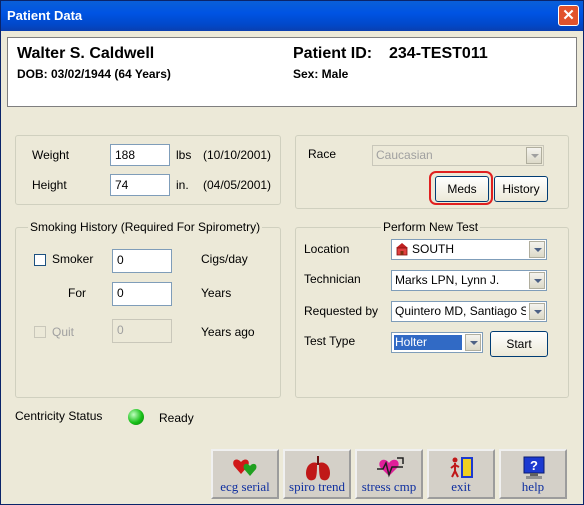 This screenshot has width=584, height=505. I want to click on race-label: Race, so click(322, 154).